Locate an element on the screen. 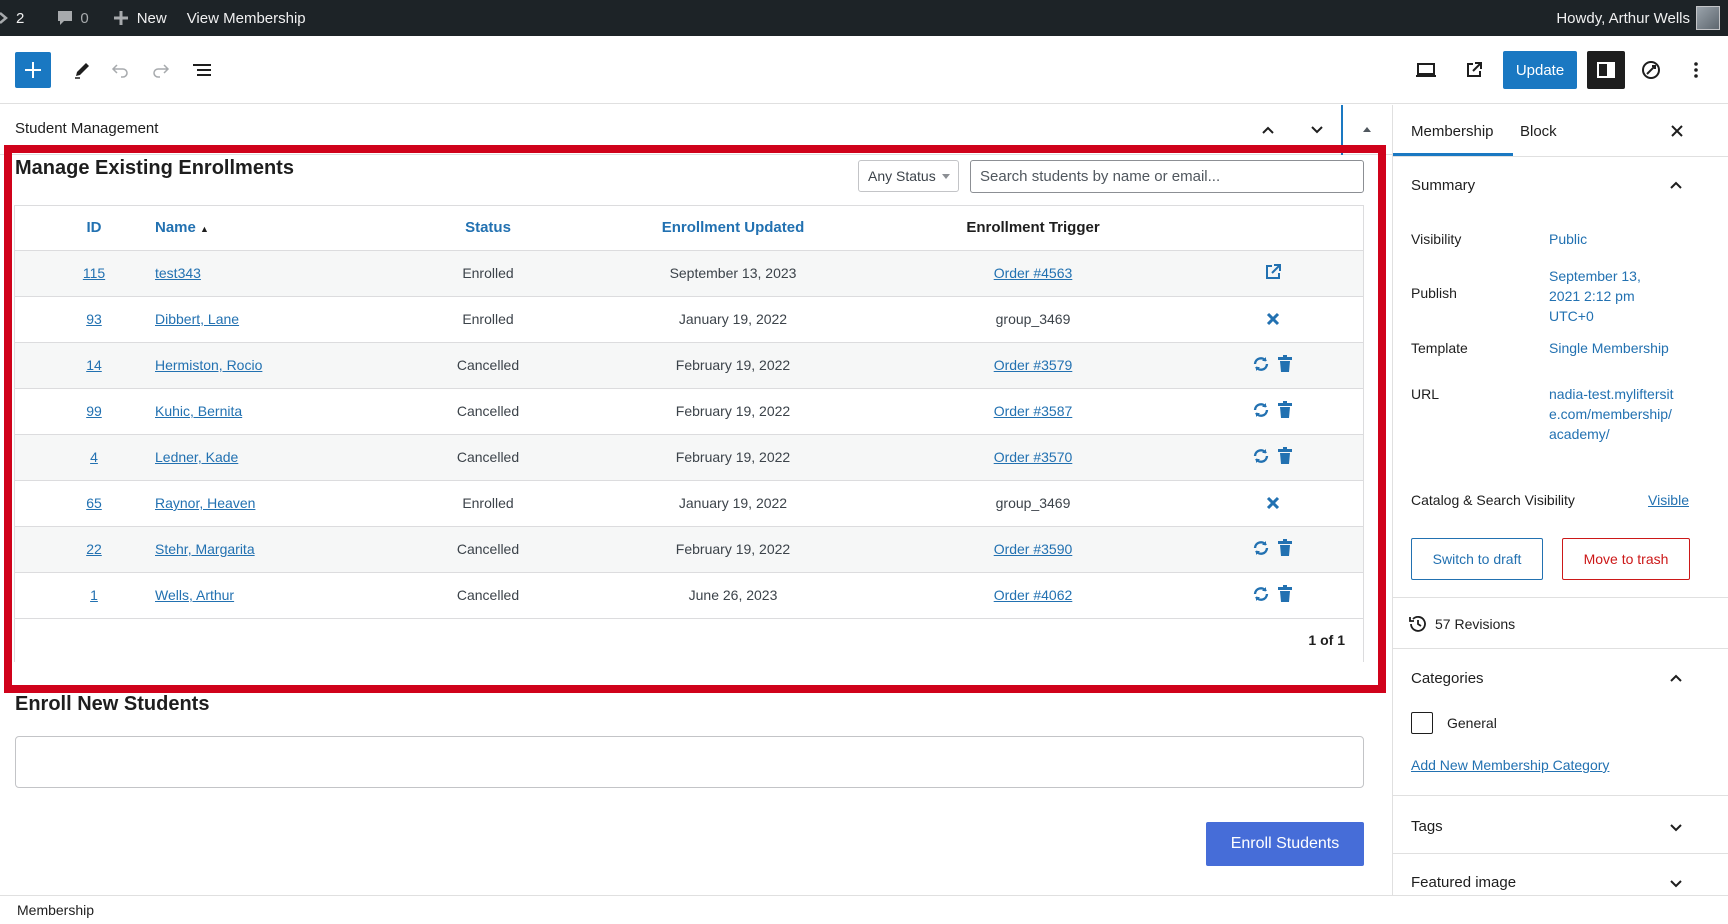 The image size is (1728, 924). student-id-link: 115 is located at coordinates (94, 273).